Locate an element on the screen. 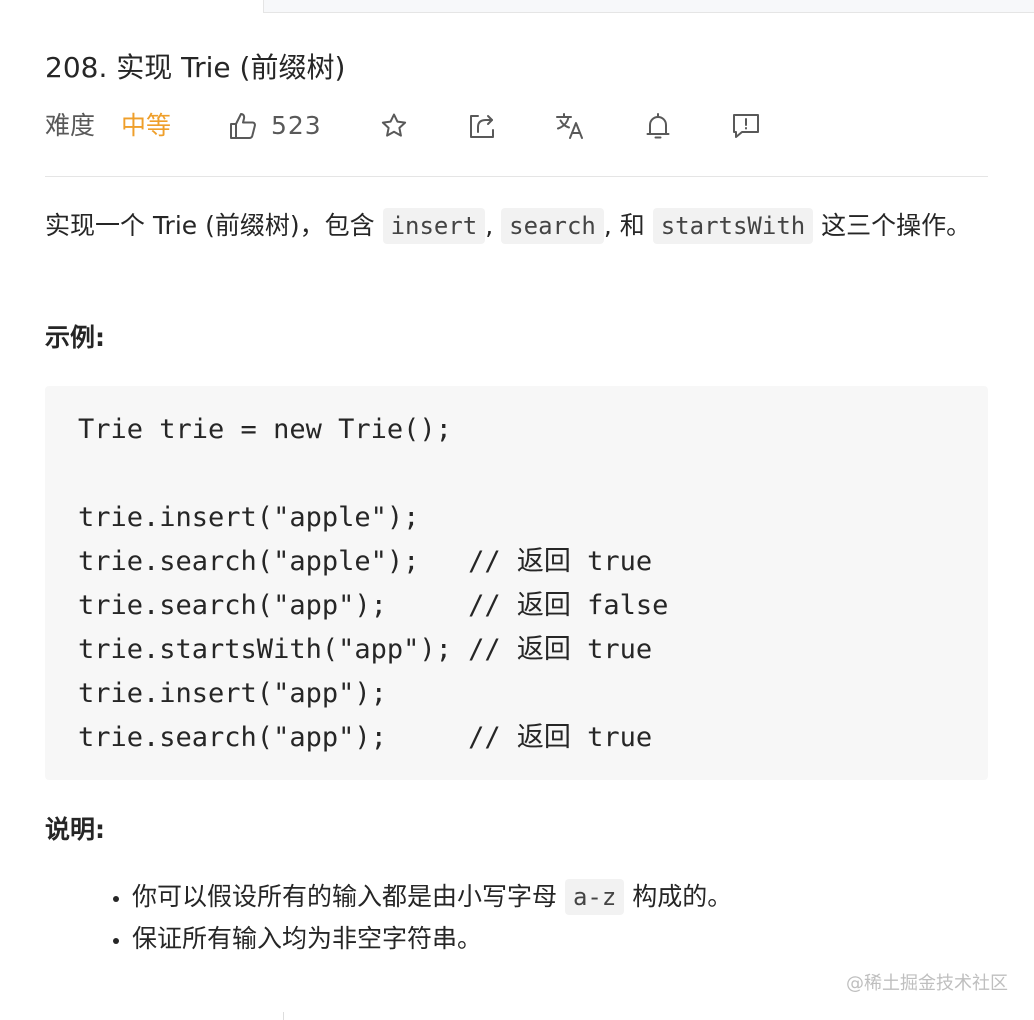 This screenshot has height=1020, width=1034. description-text: 这三个操作。 is located at coordinates (892, 225).